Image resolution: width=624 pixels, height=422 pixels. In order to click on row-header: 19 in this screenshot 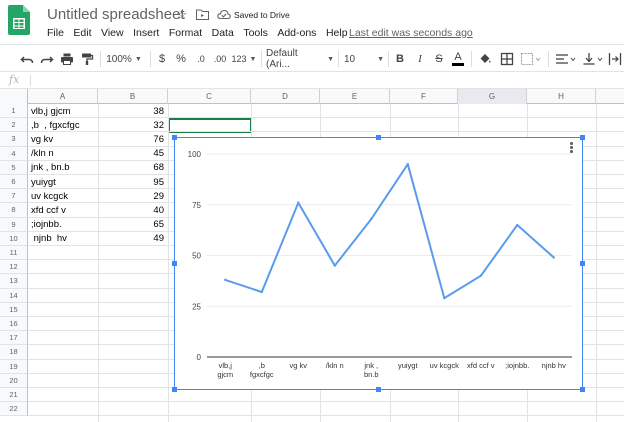, I will do `click(14, 366)`.